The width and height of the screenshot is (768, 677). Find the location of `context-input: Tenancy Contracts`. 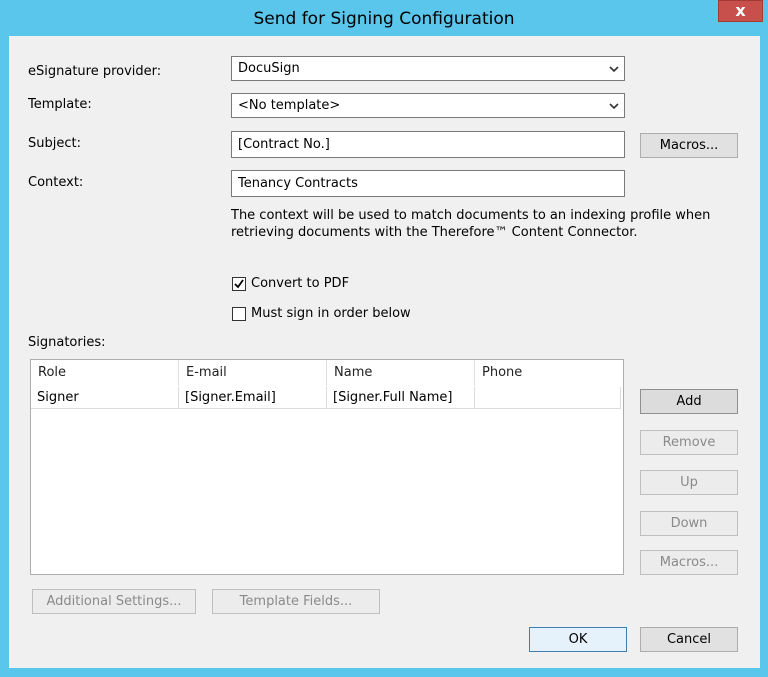

context-input: Tenancy Contracts is located at coordinates (428, 183).